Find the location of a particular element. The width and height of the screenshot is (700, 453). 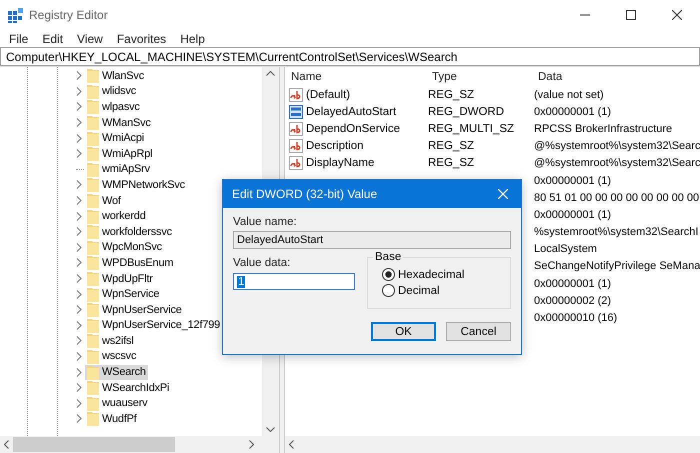

tree-item: WManSvc is located at coordinates (119, 122).